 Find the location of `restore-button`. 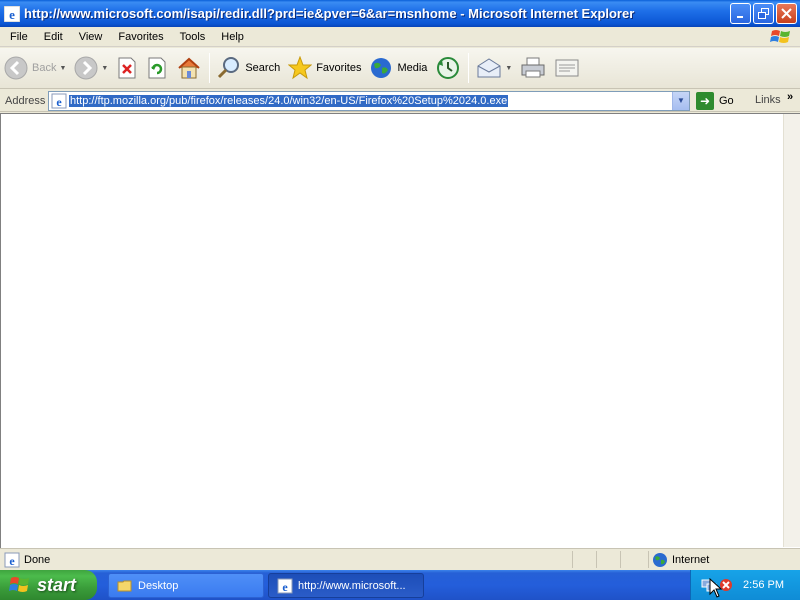

restore-button is located at coordinates (763, 13).